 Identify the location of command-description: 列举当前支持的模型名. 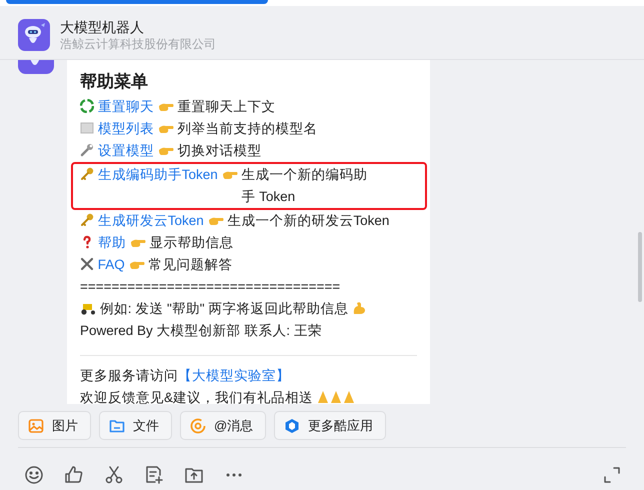
(247, 128).